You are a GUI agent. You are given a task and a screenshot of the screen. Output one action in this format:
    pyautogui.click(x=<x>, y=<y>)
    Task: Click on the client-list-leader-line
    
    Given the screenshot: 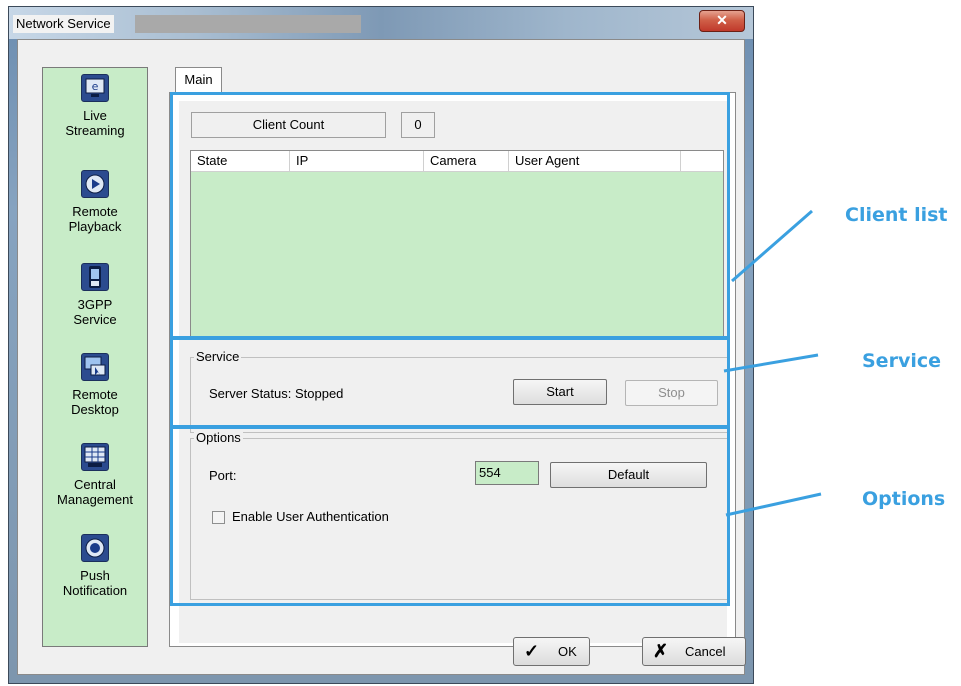 What is the action you would take?
    pyautogui.click(x=772, y=246)
    